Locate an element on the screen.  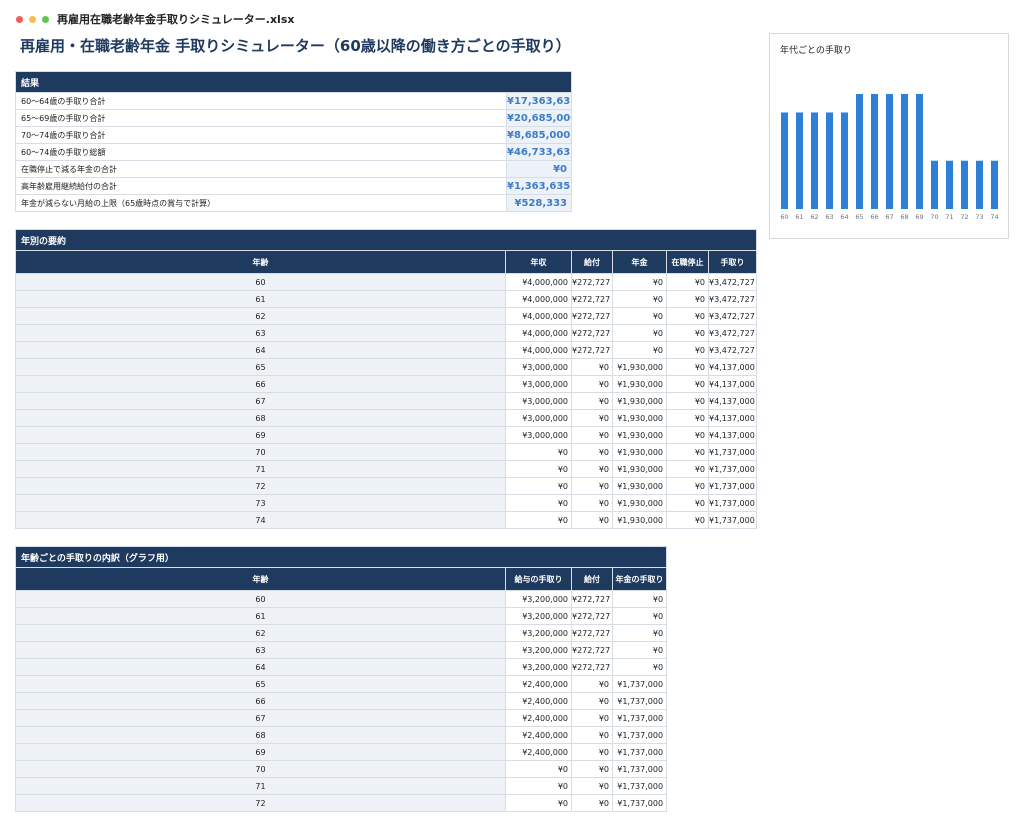
result-value: ¥17,363,635 is located at coordinates (539, 101).